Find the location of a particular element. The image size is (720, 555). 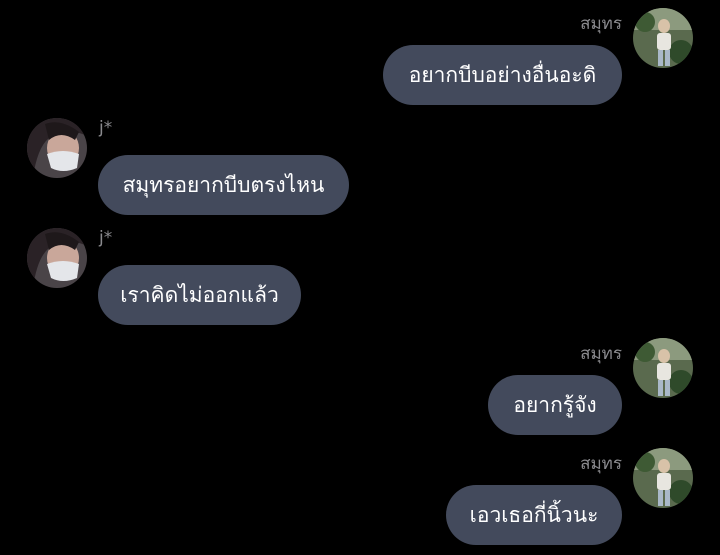

message-bubble: เราคิดไม่ออกแล้ว is located at coordinates (199, 295).